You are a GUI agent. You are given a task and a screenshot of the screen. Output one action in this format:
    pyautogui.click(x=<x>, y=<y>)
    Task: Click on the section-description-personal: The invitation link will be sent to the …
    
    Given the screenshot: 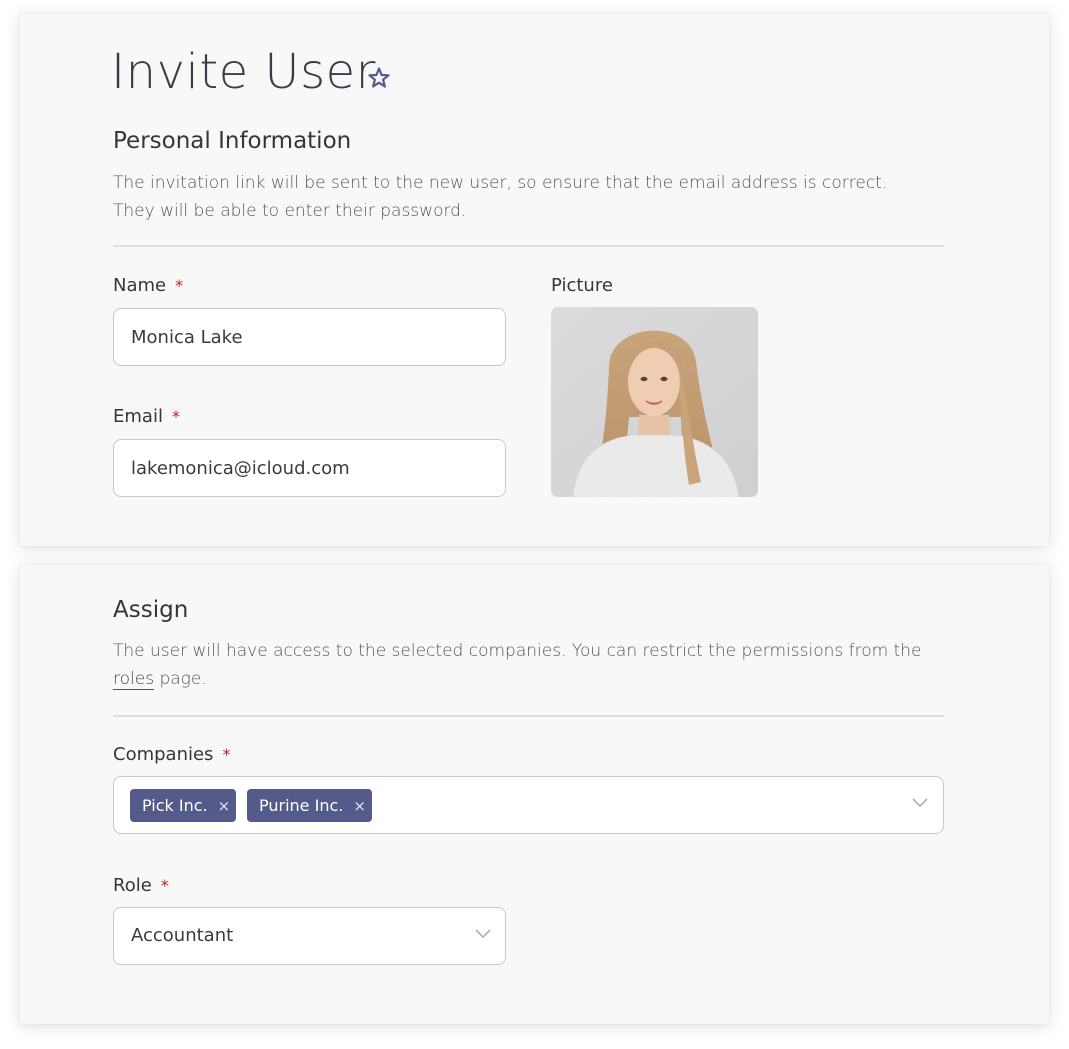 What is the action you would take?
    pyautogui.click(x=523, y=197)
    